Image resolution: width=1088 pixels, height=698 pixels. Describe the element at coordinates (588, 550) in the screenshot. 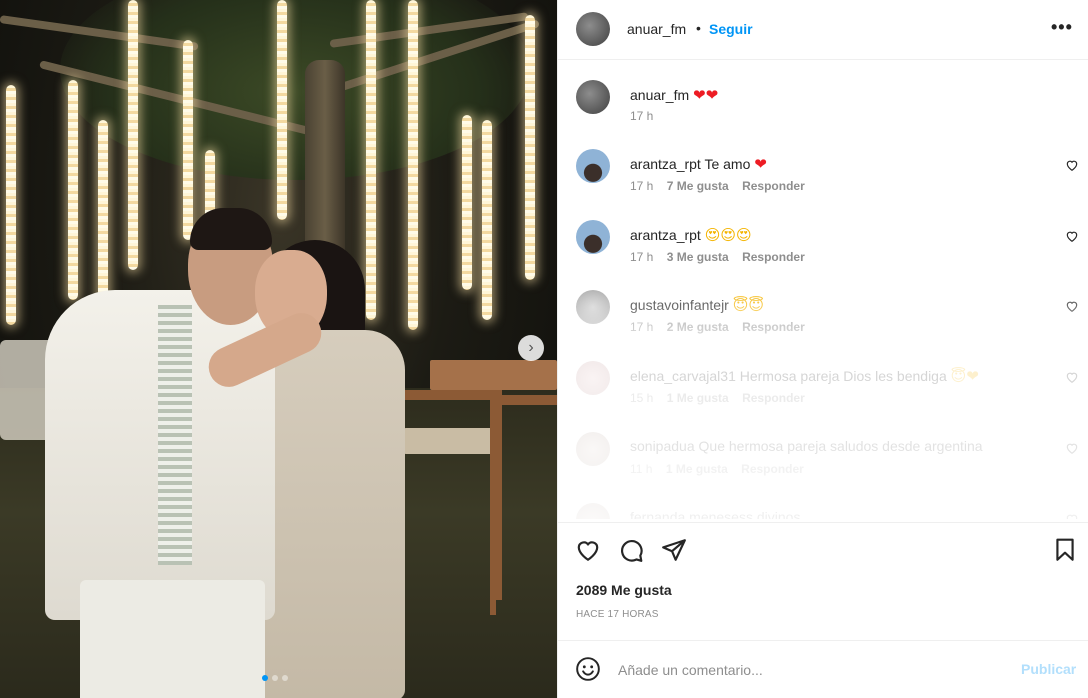

I see `heart-icon` at that location.